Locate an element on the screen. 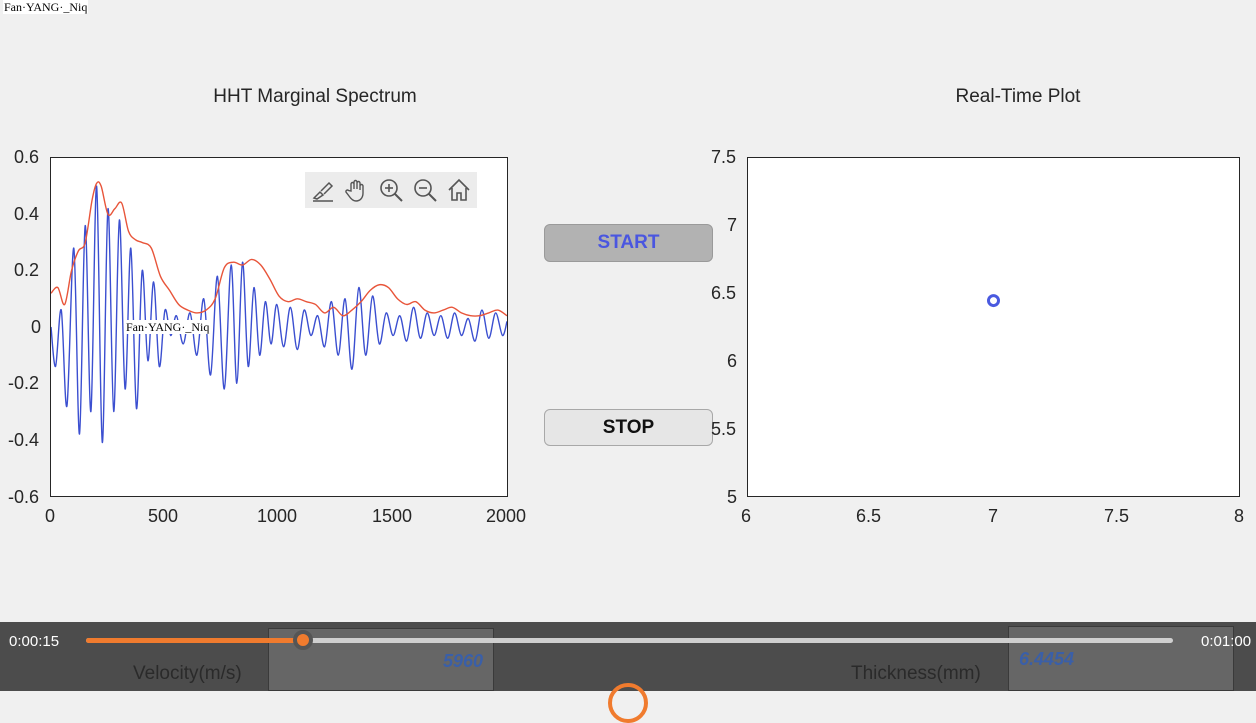 The height and width of the screenshot is (723, 1256). right-y-tick: 5.5 is located at coordinates (724, 429).